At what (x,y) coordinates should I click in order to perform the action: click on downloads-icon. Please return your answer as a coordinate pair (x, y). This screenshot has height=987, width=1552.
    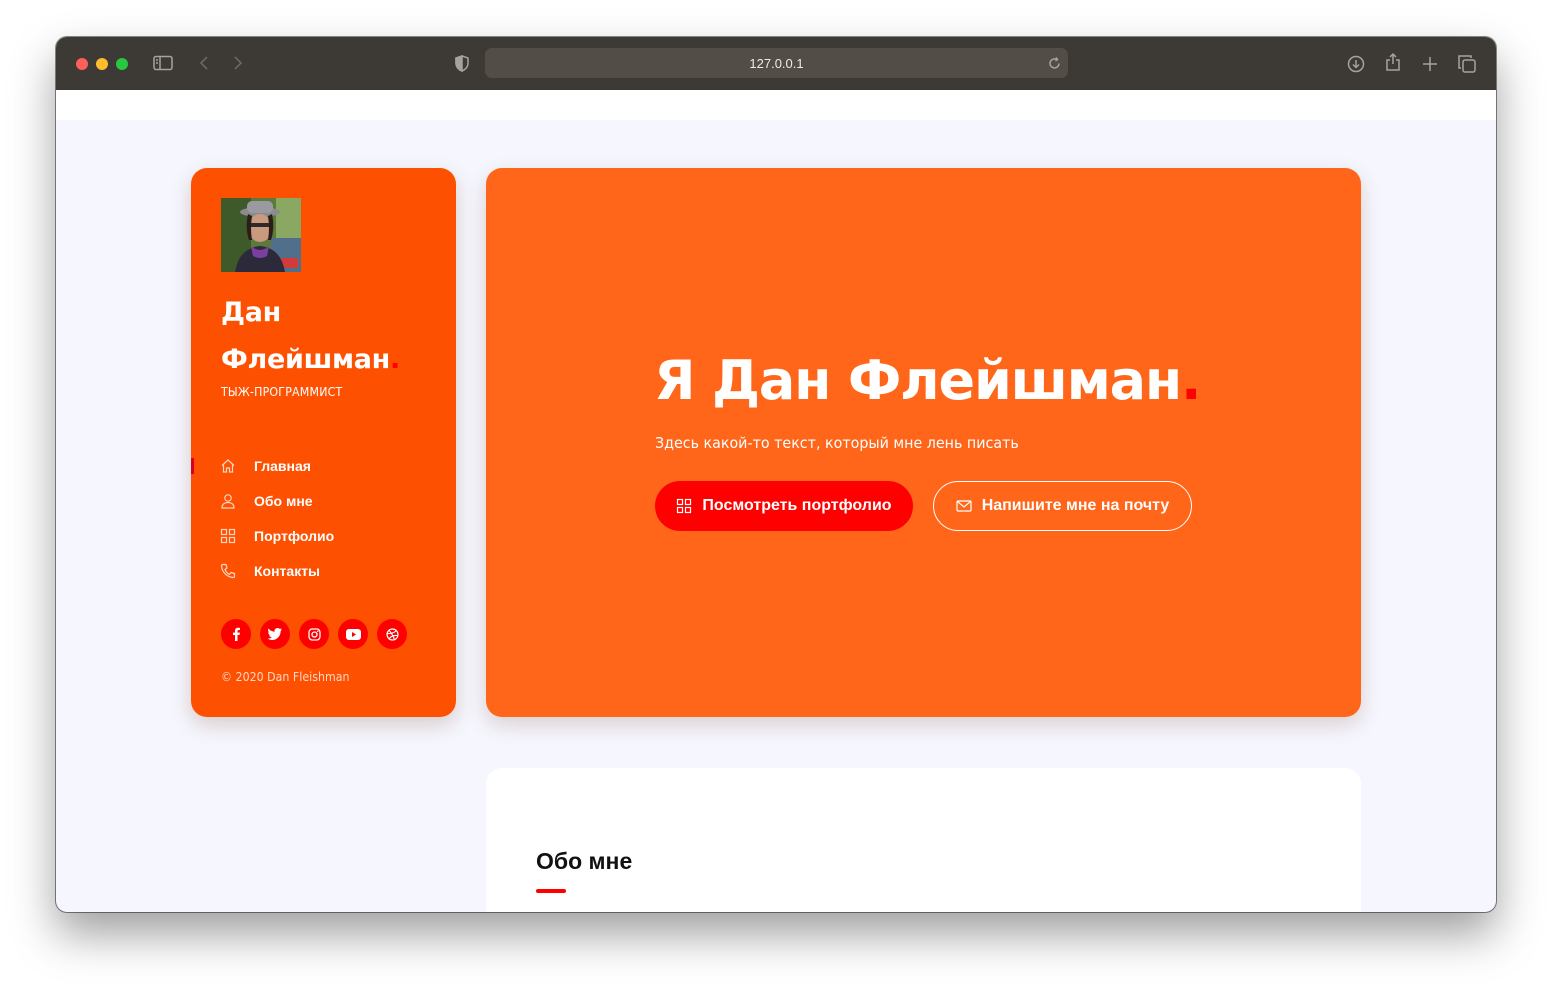
    Looking at the image, I should click on (1356, 64).